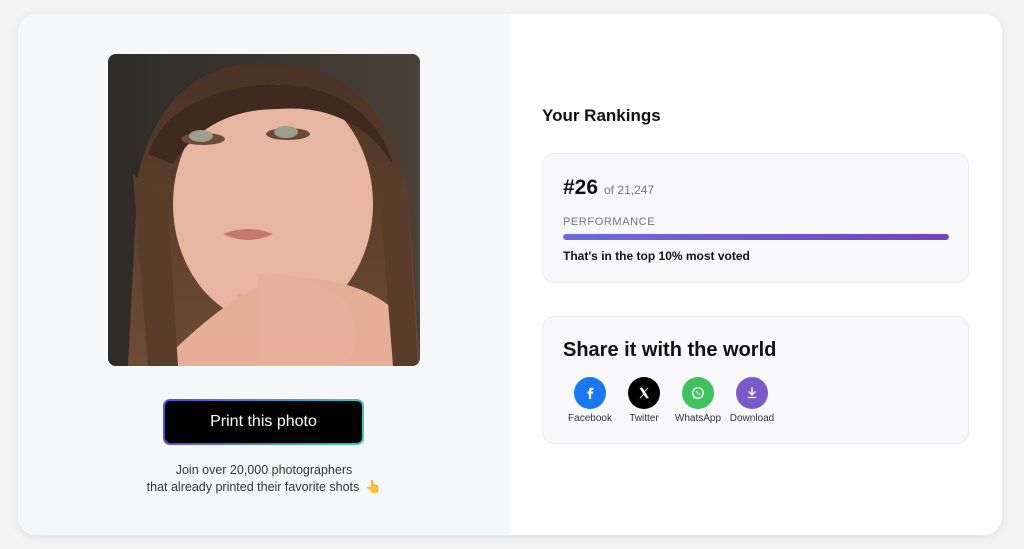 The image size is (1024, 549). I want to click on pointing-hand-icon: 👆, so click(373, 487).